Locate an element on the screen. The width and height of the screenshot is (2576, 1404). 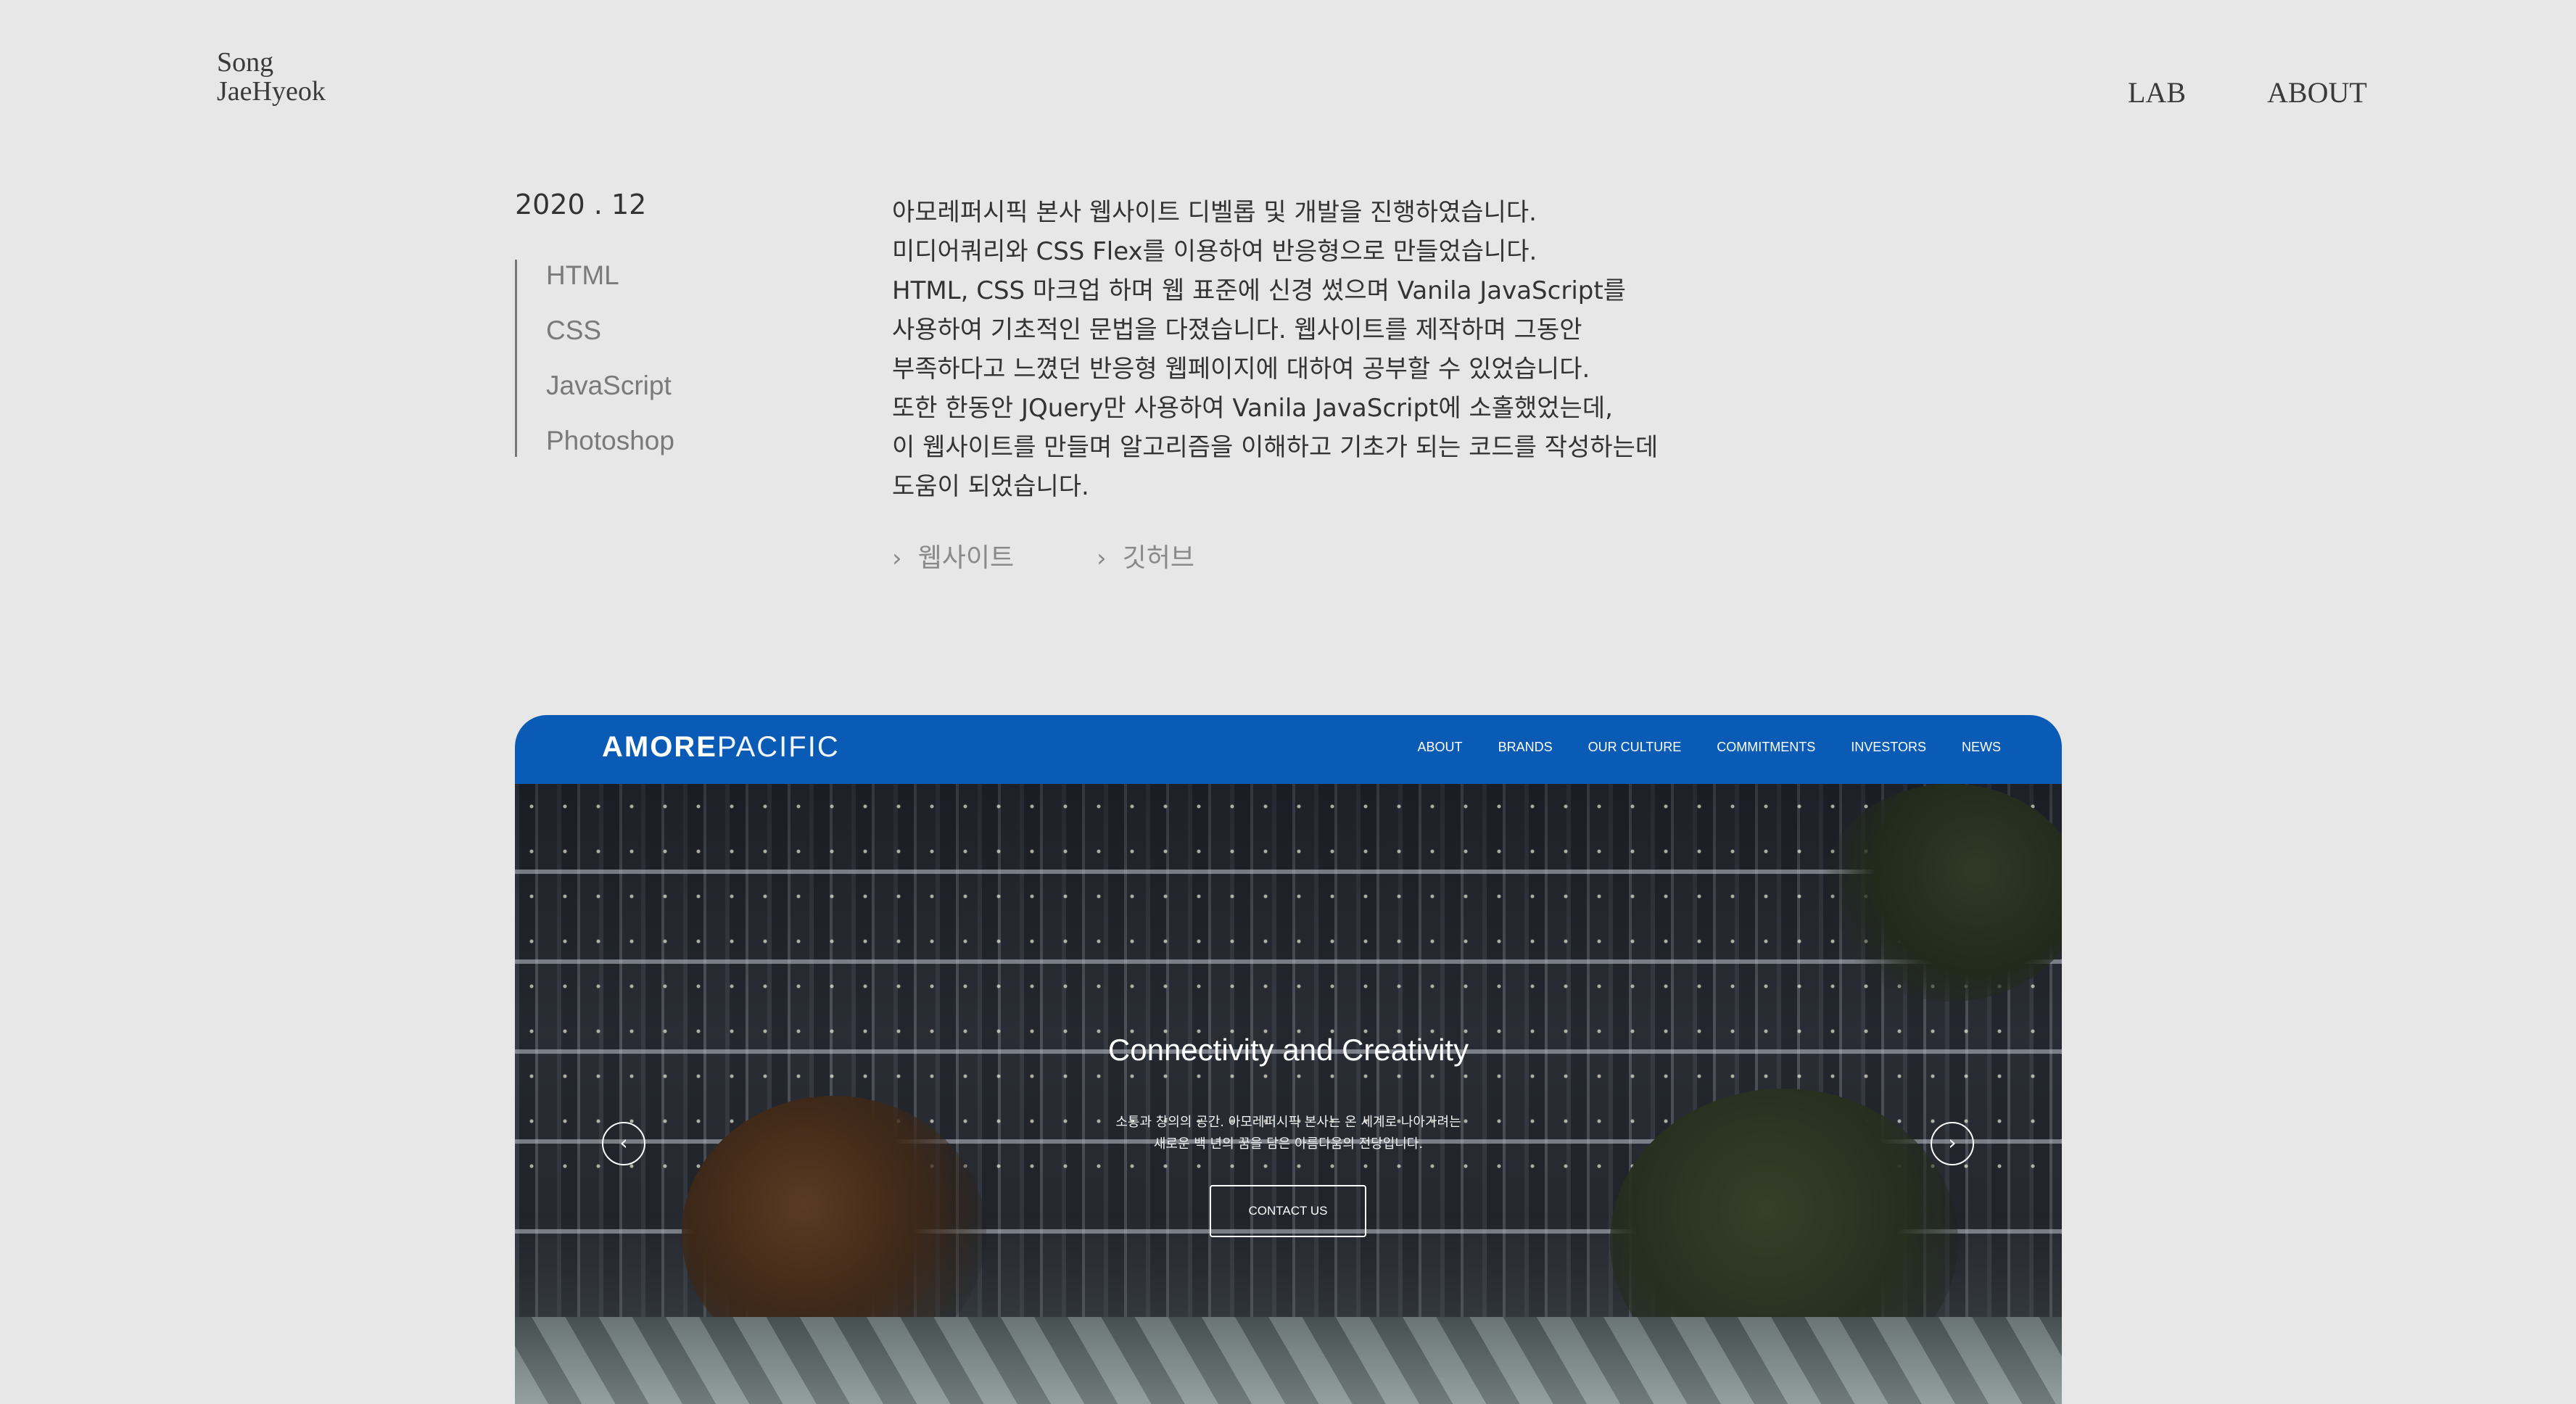
nav-link-about: ABOUT is located at coordinates (2317, 92).